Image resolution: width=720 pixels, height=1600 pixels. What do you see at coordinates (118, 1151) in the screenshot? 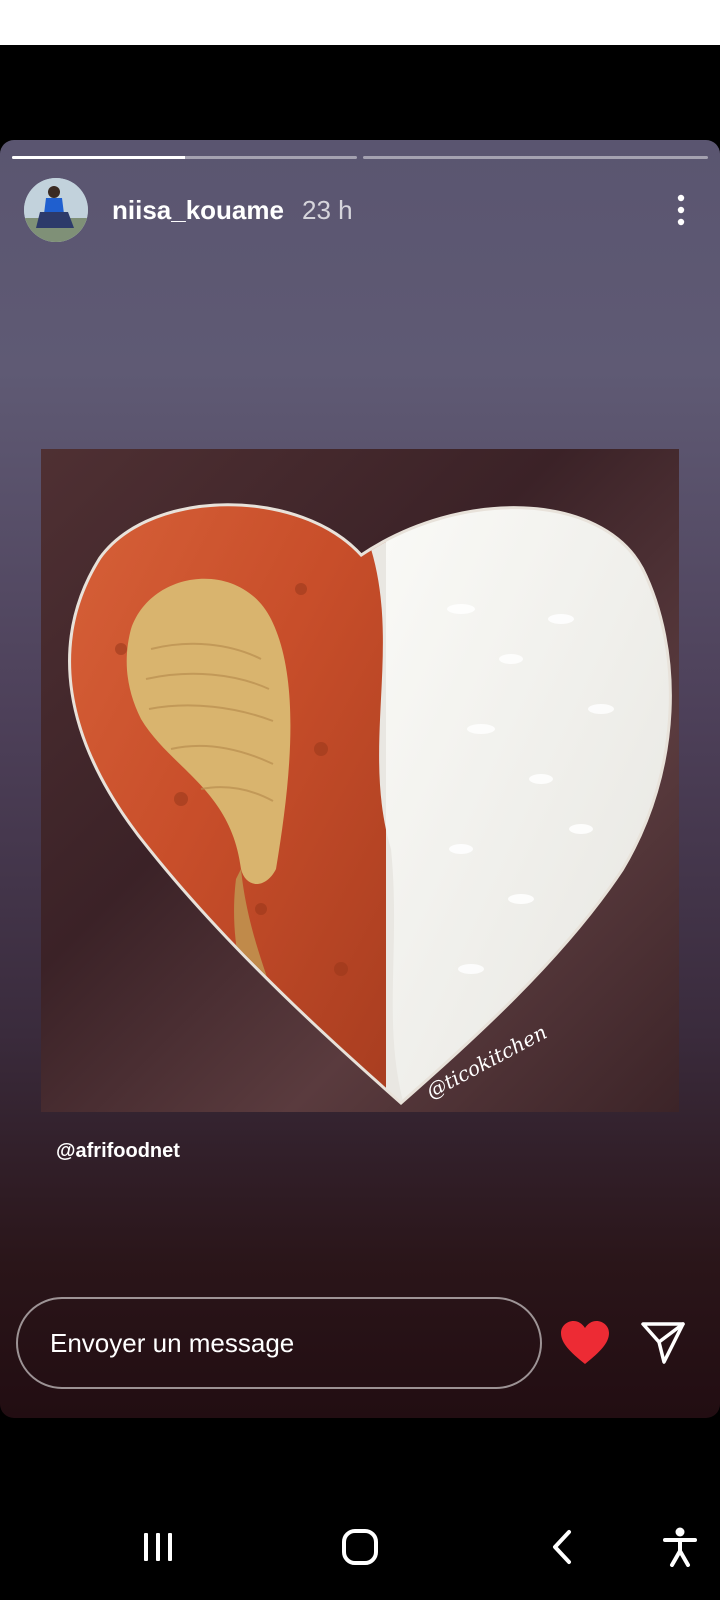
I see `mention-sticker: @afrifoodnet` at bounding box center [118, 1151].